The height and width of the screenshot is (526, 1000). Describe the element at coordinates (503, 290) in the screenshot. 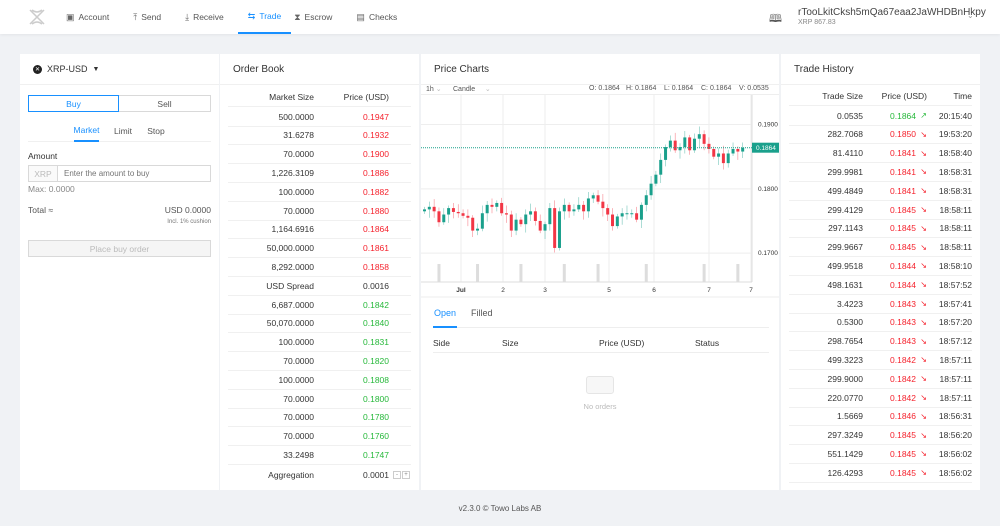

I see `x-tick-label: 2` at that location.